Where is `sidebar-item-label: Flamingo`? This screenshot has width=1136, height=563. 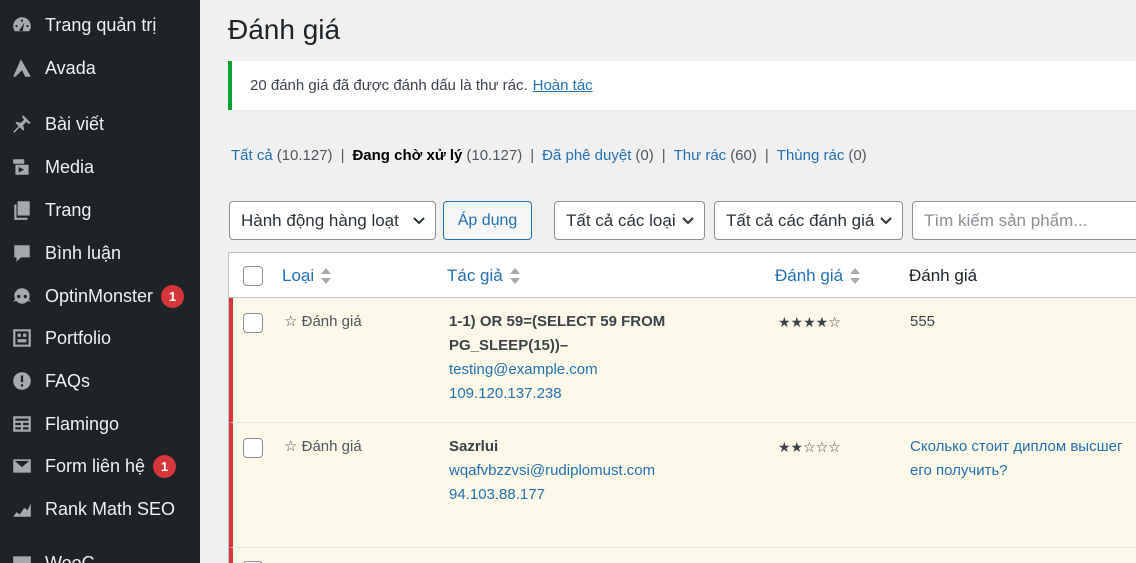
sidebar-item-label: Flamingo is located at coordinates (82, 423).